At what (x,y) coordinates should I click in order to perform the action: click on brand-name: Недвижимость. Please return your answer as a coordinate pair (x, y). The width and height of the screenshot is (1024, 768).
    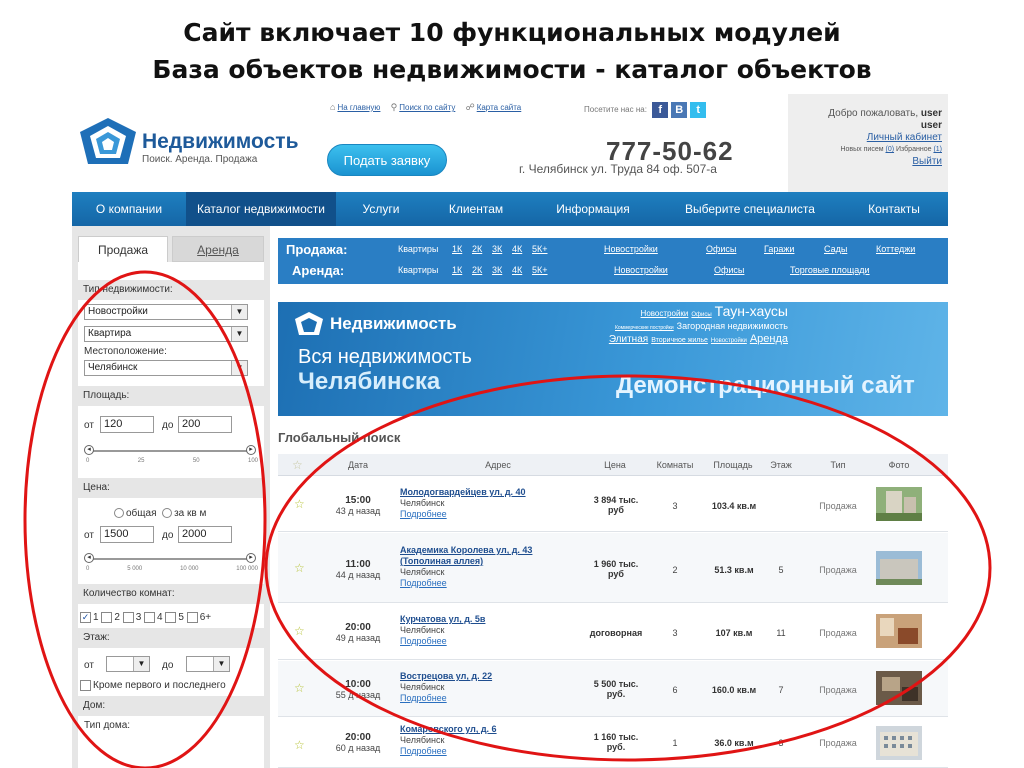
    Looking at the image, I should click on (220, 142).